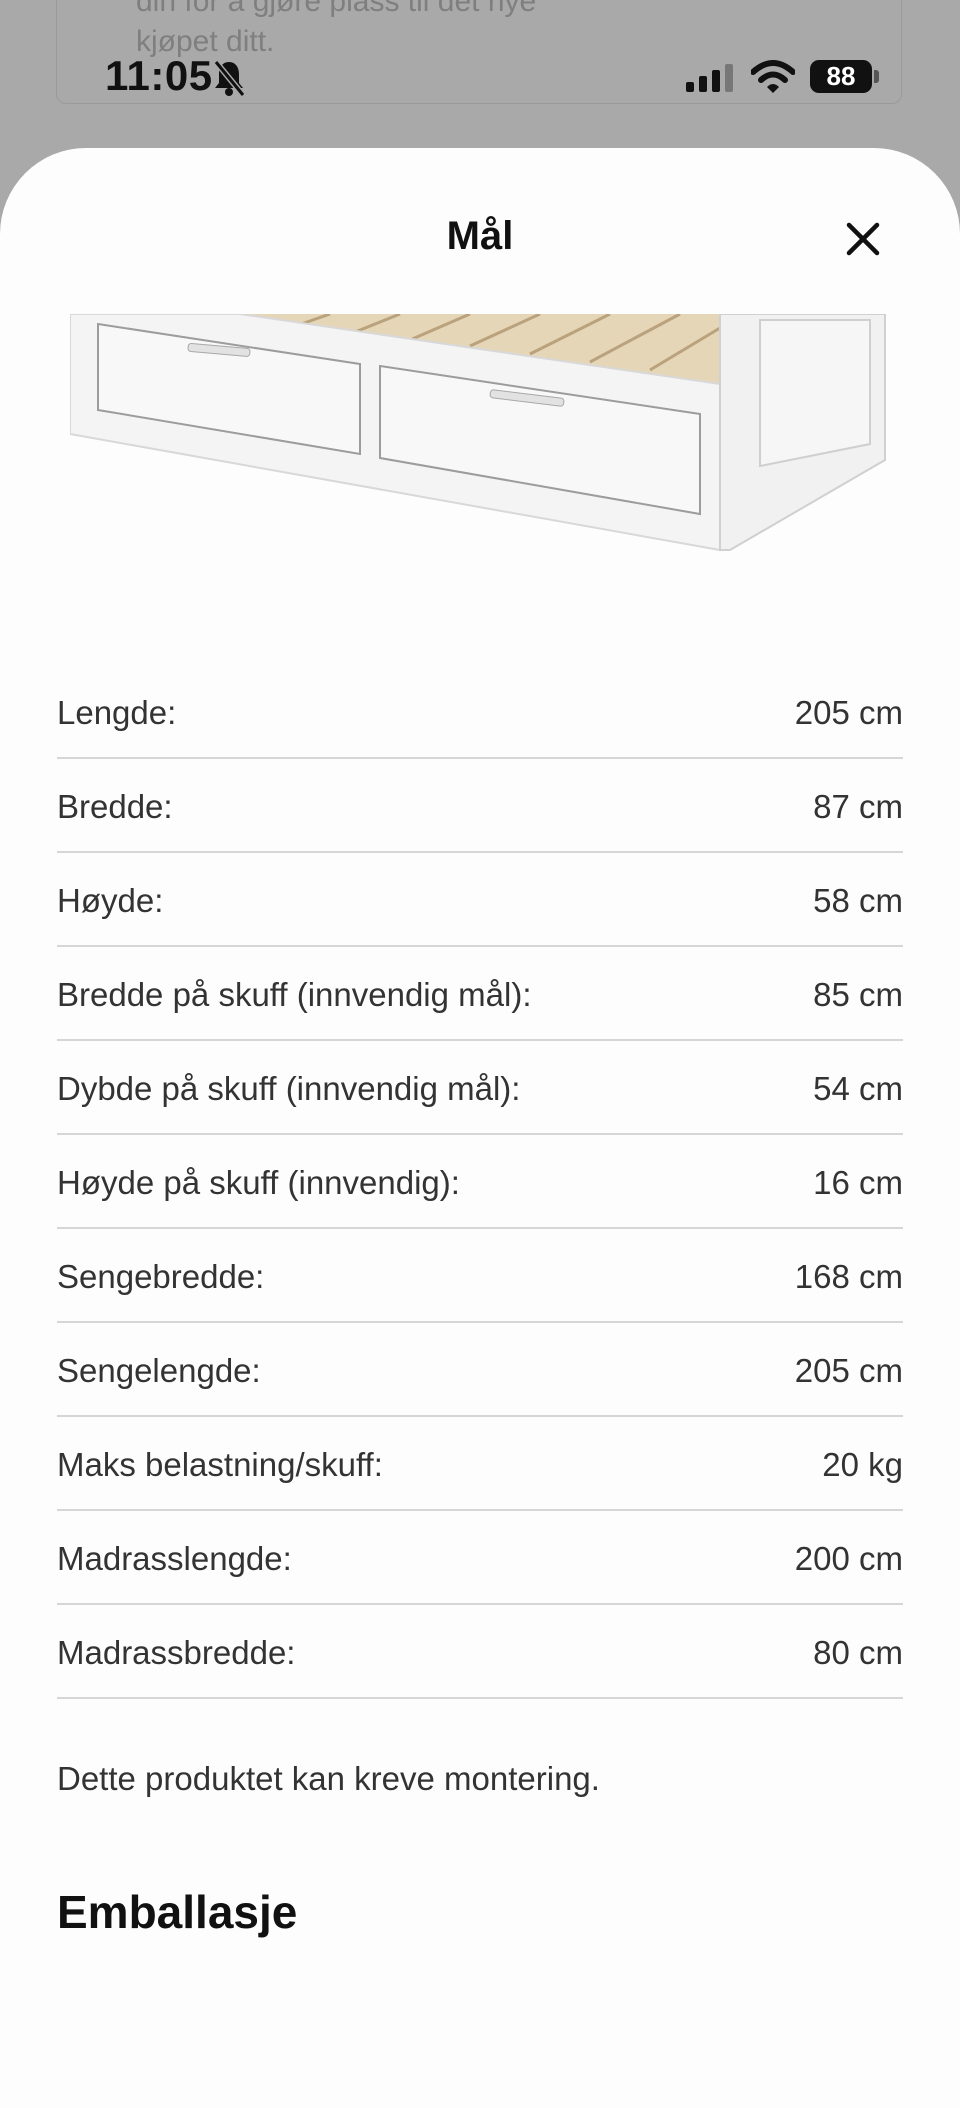 This screenshot has width=960, height=2108. What do you see at coordinates (858, 1088) in the screenshot?
I see `dimension-value: 54 cm` at bounding box center [858, 1088].